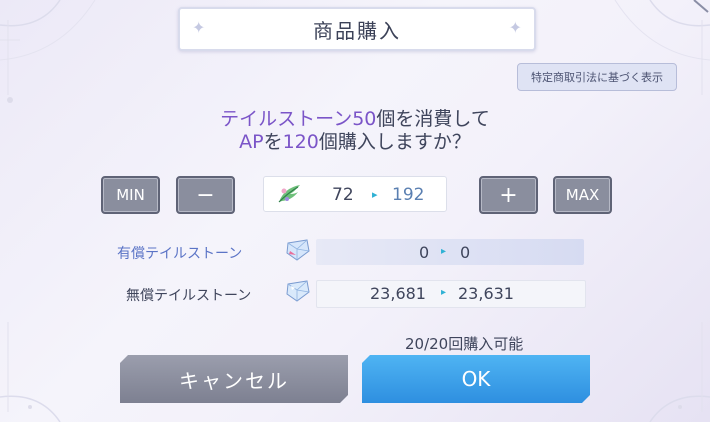  I want to click on question-text: 個購入しますか？, so click(394, 142).